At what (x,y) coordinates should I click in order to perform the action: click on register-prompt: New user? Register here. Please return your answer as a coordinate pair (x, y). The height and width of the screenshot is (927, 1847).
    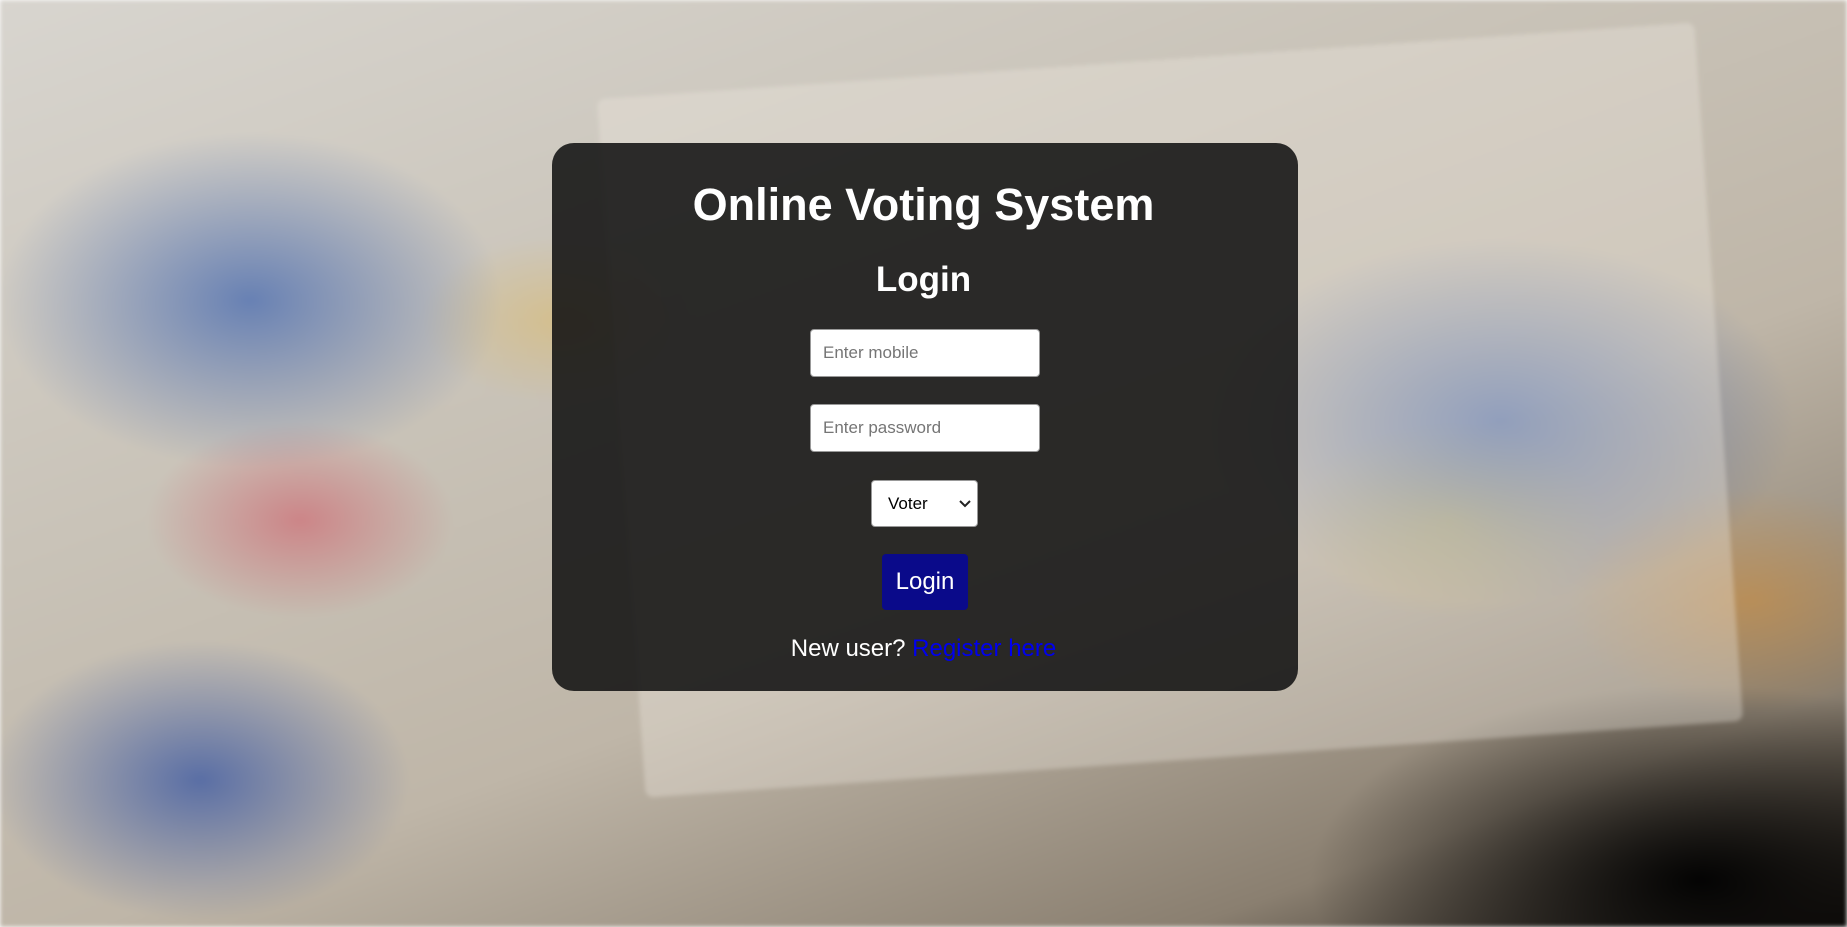
    Looking at the image, I should click on (923, 649).